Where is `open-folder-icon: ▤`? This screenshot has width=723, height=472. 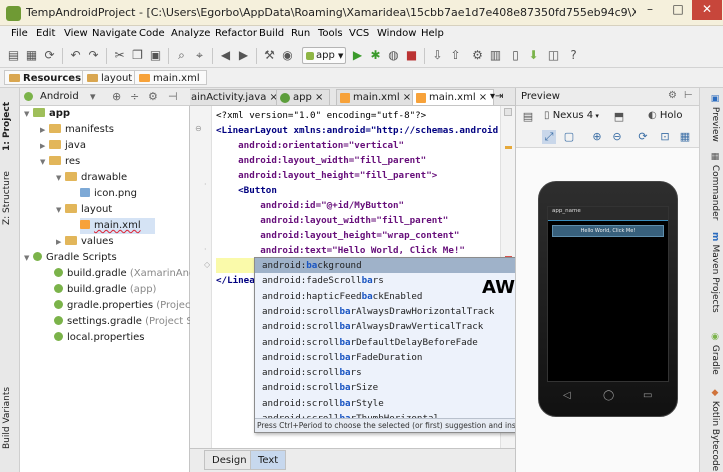
open-folder-icon: ▤ is located at coordinates (13, 55).